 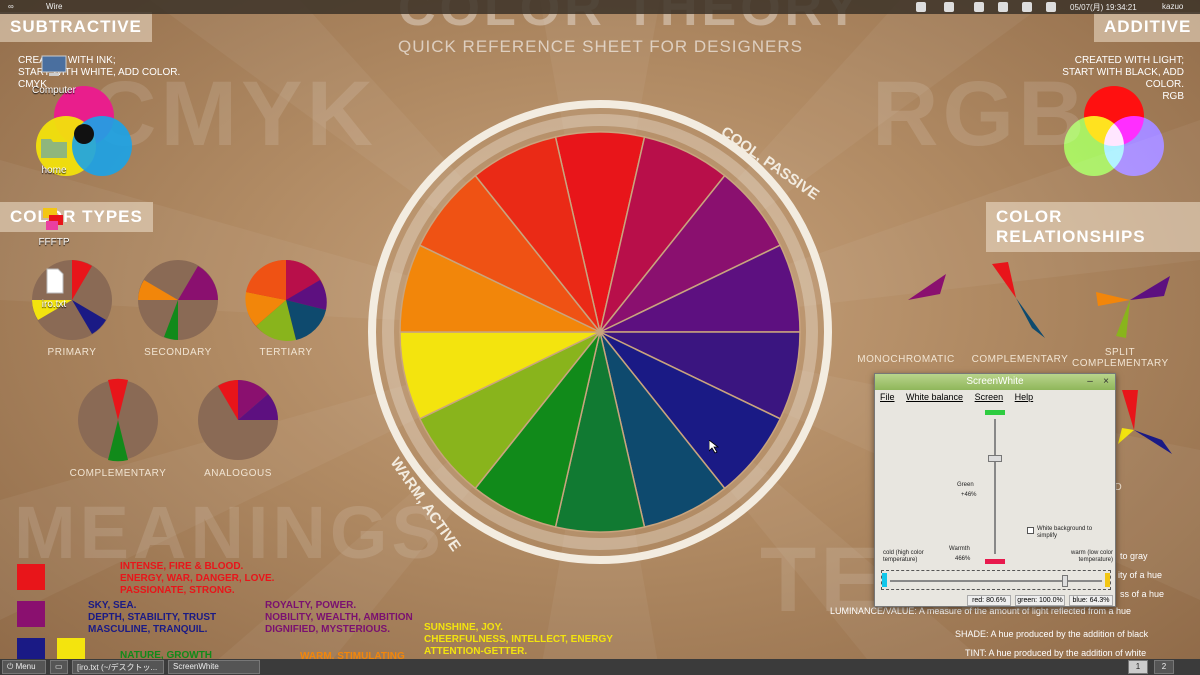 What do you see at coordinates (927, 287) in the screenshot?
I see `monochromatic-diagram` at bounding box center [927, 287].